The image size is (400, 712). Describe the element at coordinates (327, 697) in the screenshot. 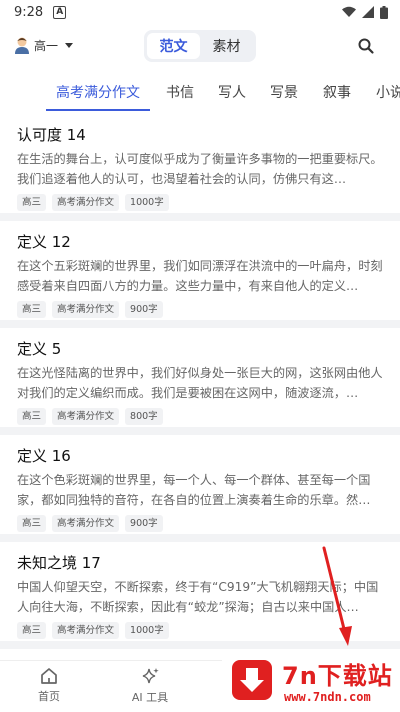

I see `watermark-url: www.7ndn.com` at that location.